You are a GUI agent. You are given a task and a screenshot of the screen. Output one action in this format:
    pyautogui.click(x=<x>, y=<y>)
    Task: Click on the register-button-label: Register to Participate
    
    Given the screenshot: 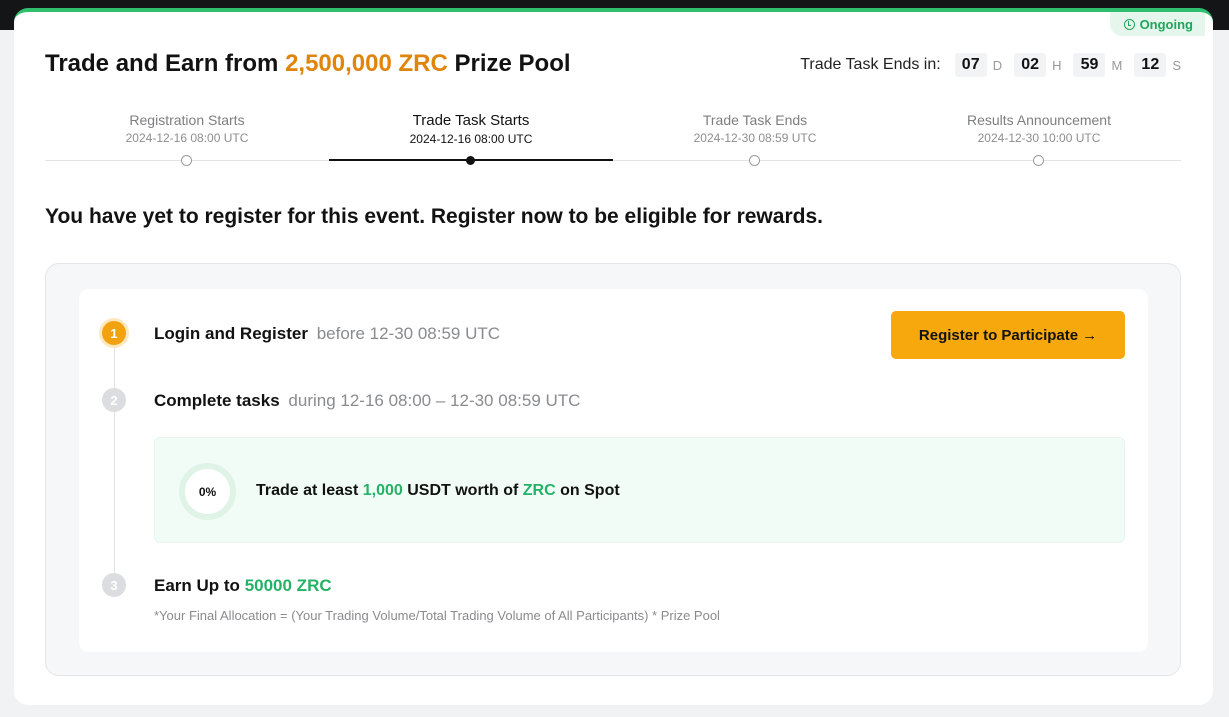 What is the action you would take?
    pyautogui.click(x=998, y=335)
    